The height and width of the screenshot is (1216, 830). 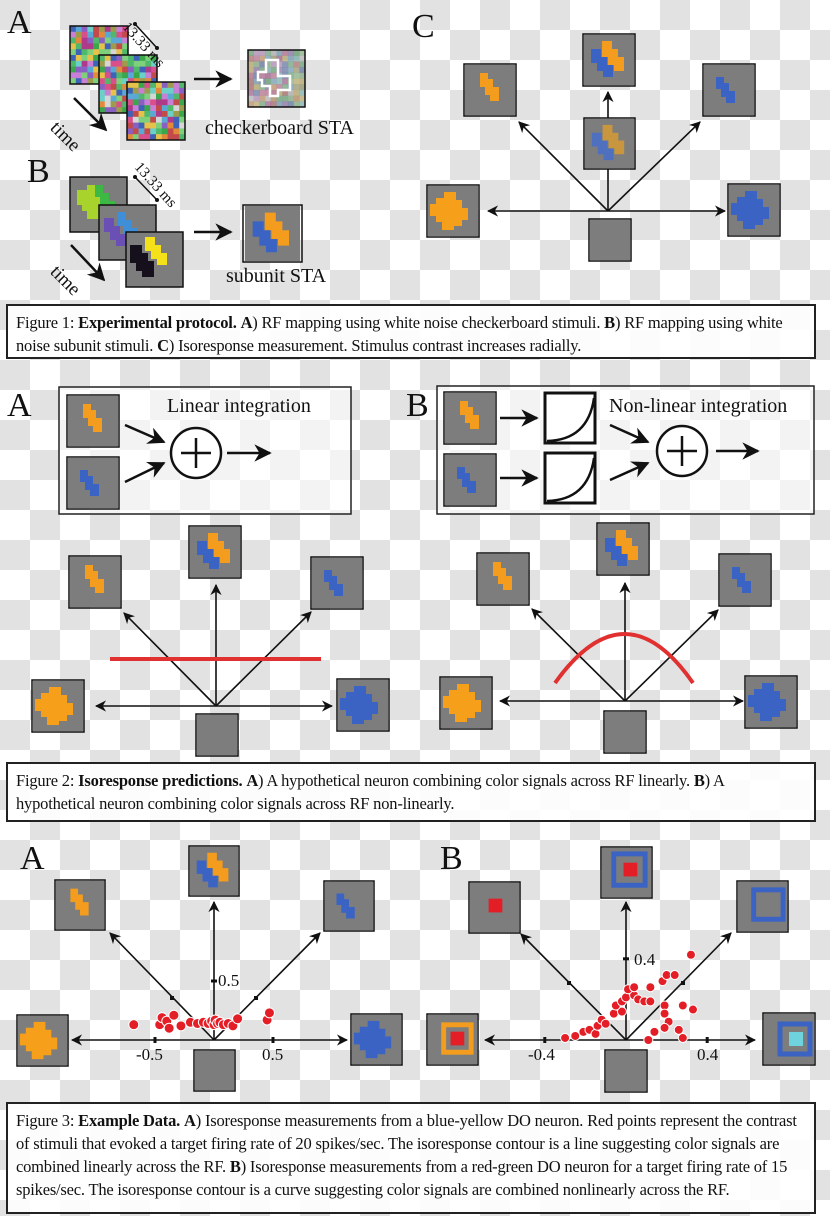 I want to click on fig1c-radial-diagram, so click(x=603, y=147).